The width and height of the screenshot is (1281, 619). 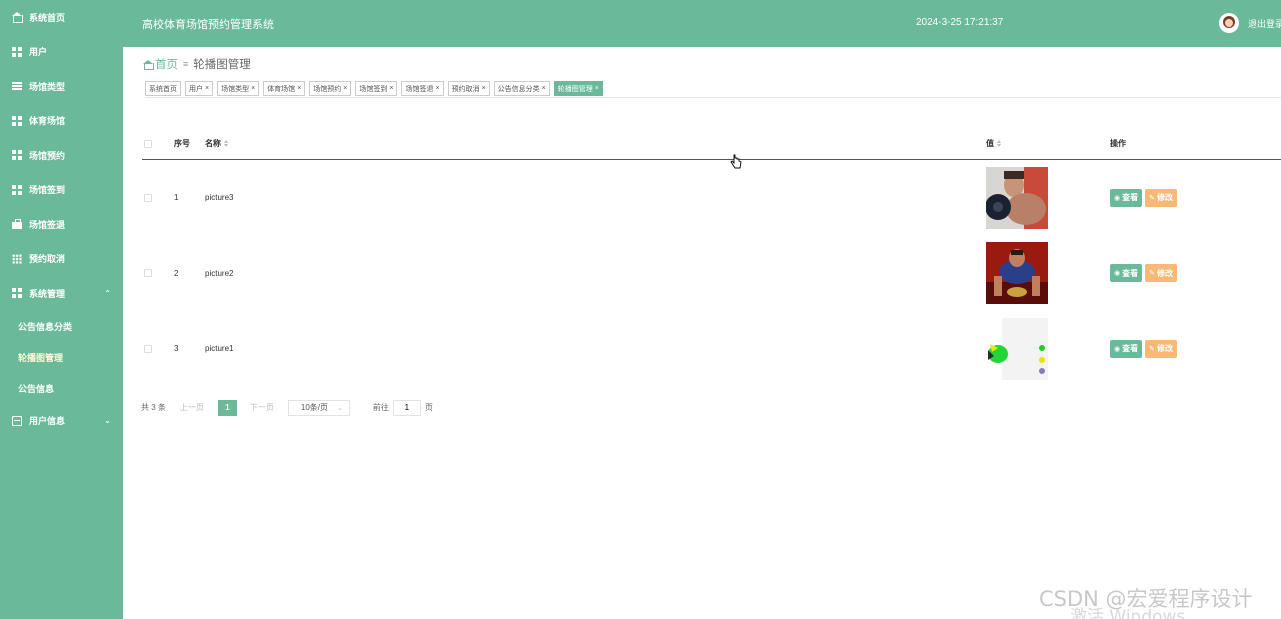 I want to click on tab-tag-label: 系统首页, so click(x=163, y=89).